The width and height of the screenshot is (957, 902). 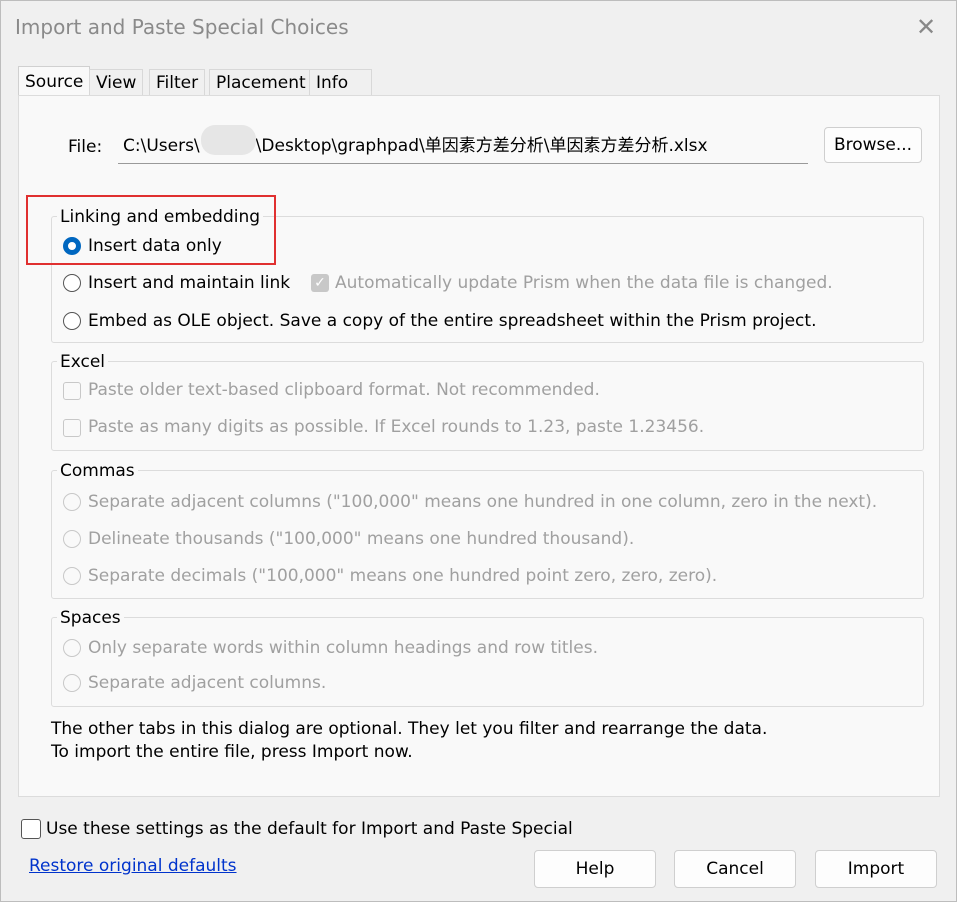 What do you see at coordinates (207, 683) in the screenshot?
I see `spaces-separate-columns-label: Separate adjacent columns.` at bounding box center [207, 683].